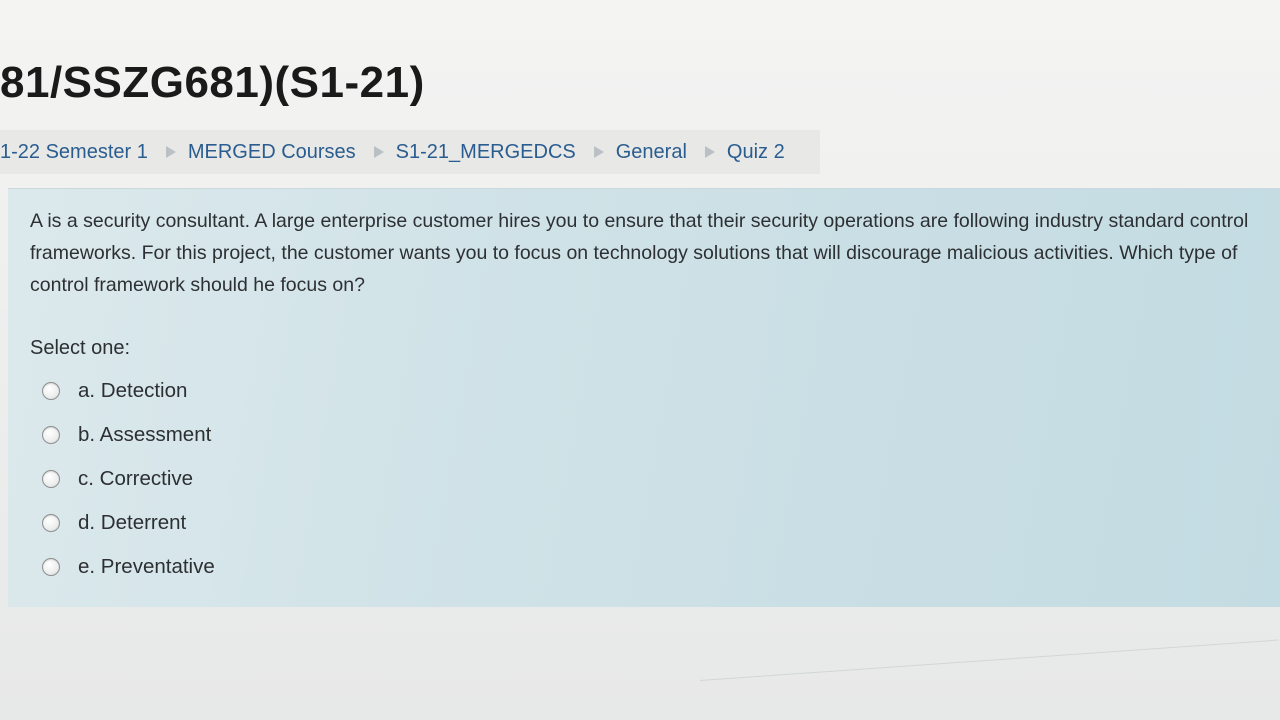  What do you see at coordinates (146, 566) in the screenshot?
I see `answer-label: e. Preventative` at bounding box center [146, 566].